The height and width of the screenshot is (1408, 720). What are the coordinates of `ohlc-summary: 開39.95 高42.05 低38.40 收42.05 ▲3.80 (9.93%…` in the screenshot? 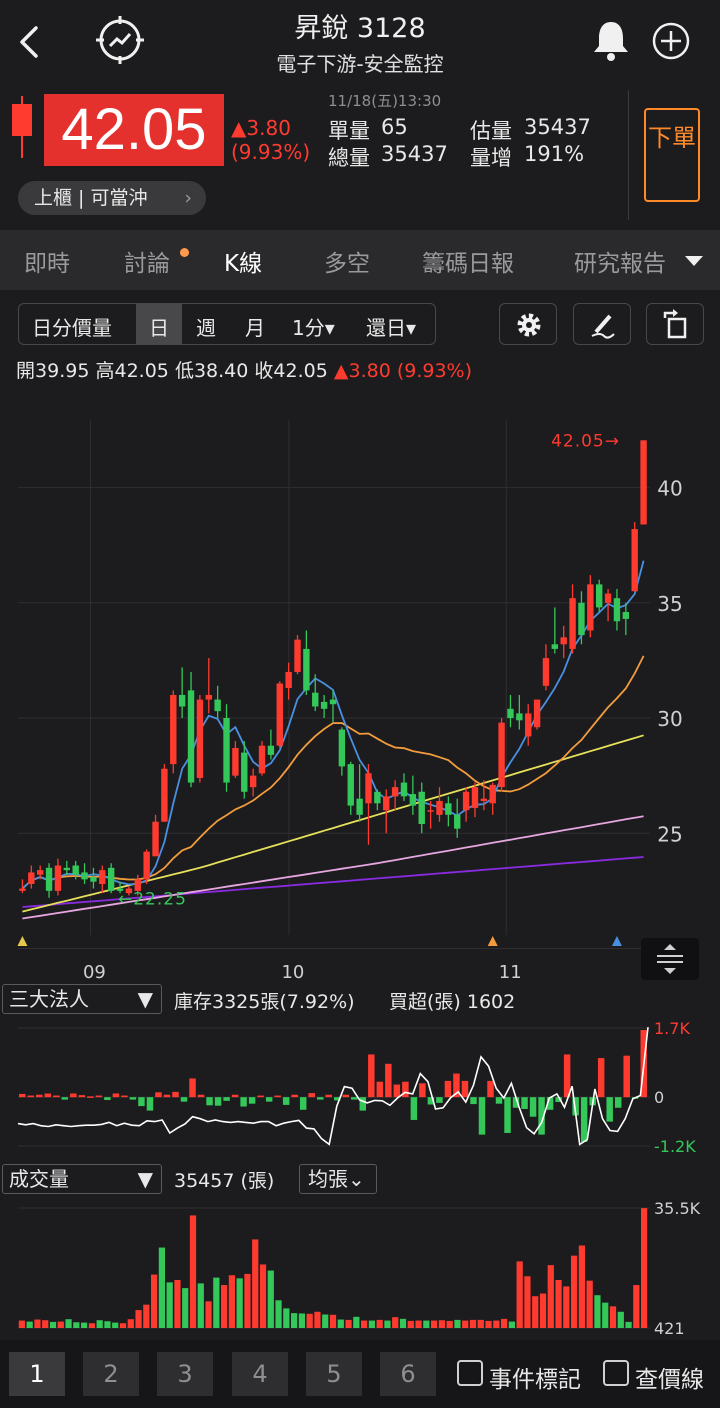 It's located at (244, 369).